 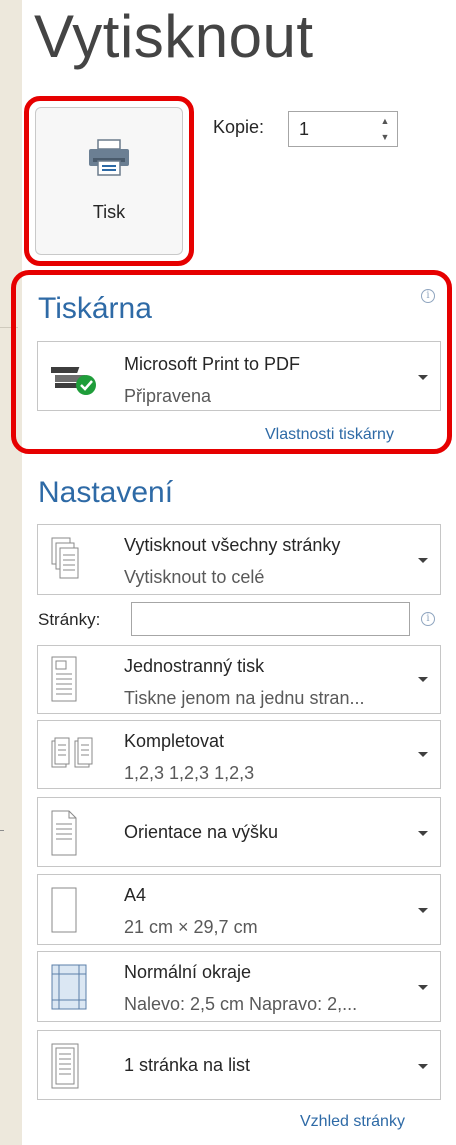 I want to click on orientation-value: Orientace na výšku, so click(x=201, y=832).